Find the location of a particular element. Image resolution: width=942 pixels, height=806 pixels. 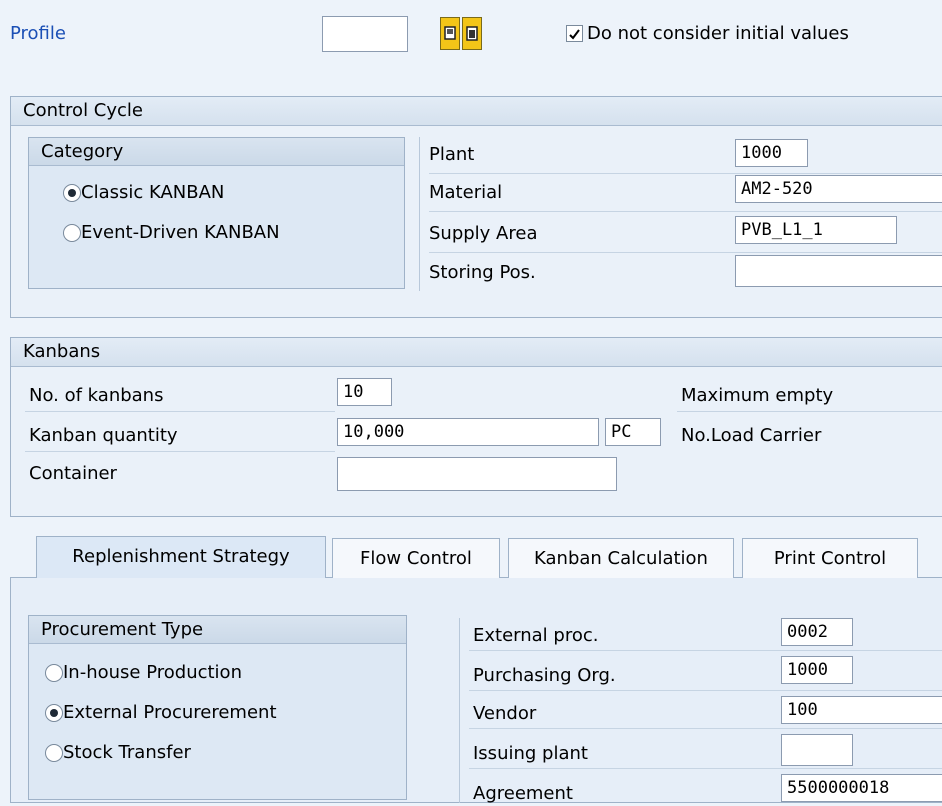

plant-input: 1000 is located at coordinates (771, 153).